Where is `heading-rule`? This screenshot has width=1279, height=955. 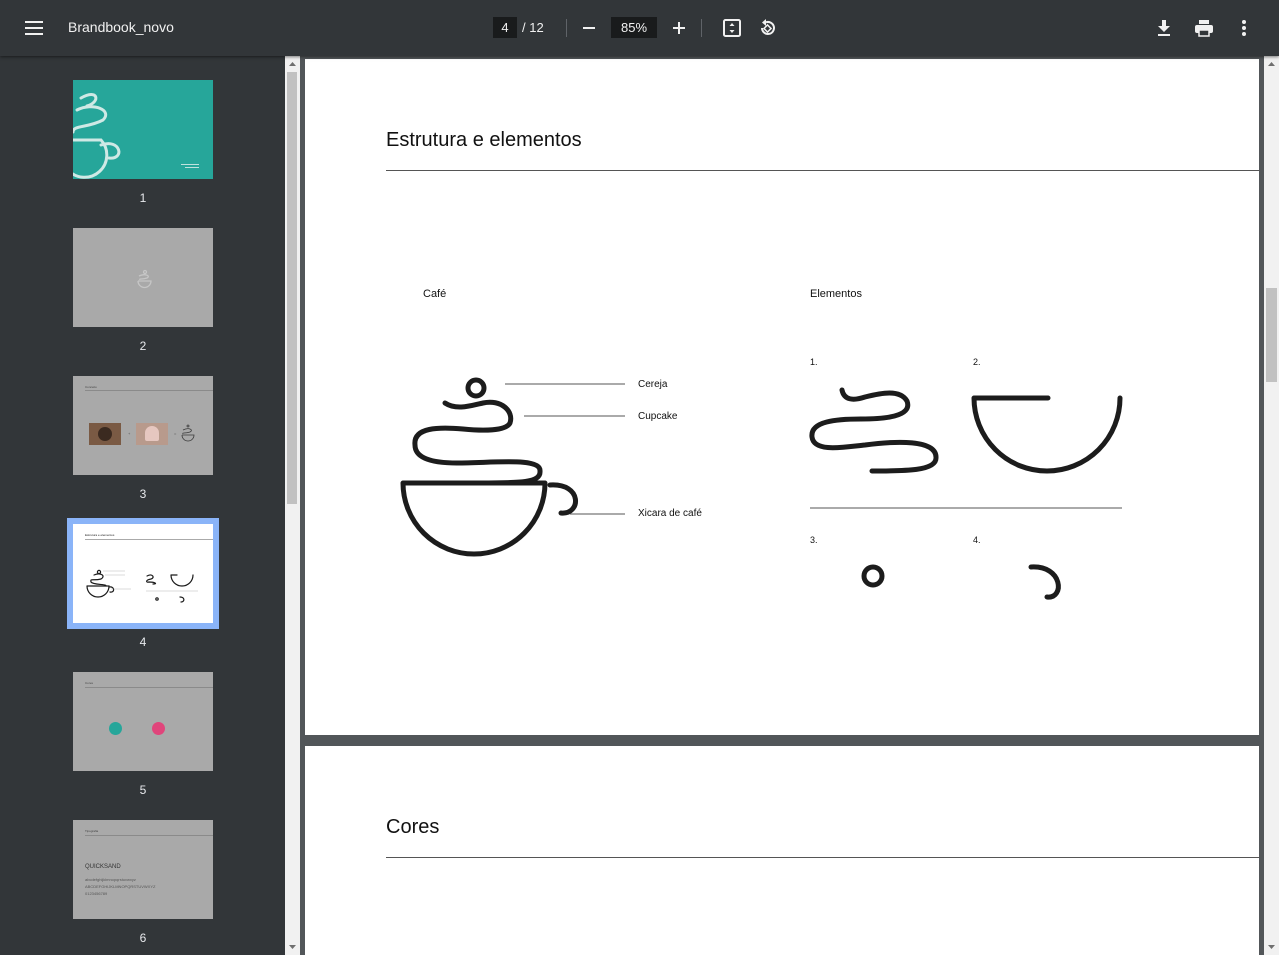
heading-rule is located at coordinates (822, 857).